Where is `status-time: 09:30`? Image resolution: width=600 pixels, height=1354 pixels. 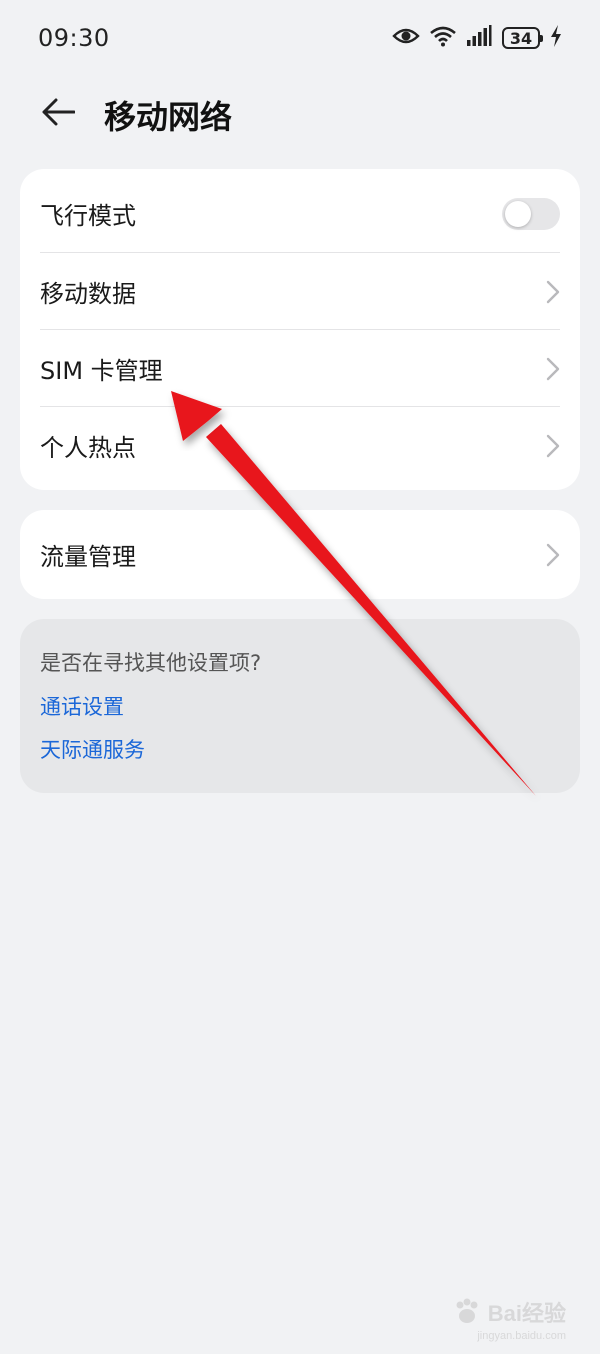 status-time: 09:30 is located at coordinates (74, 38).